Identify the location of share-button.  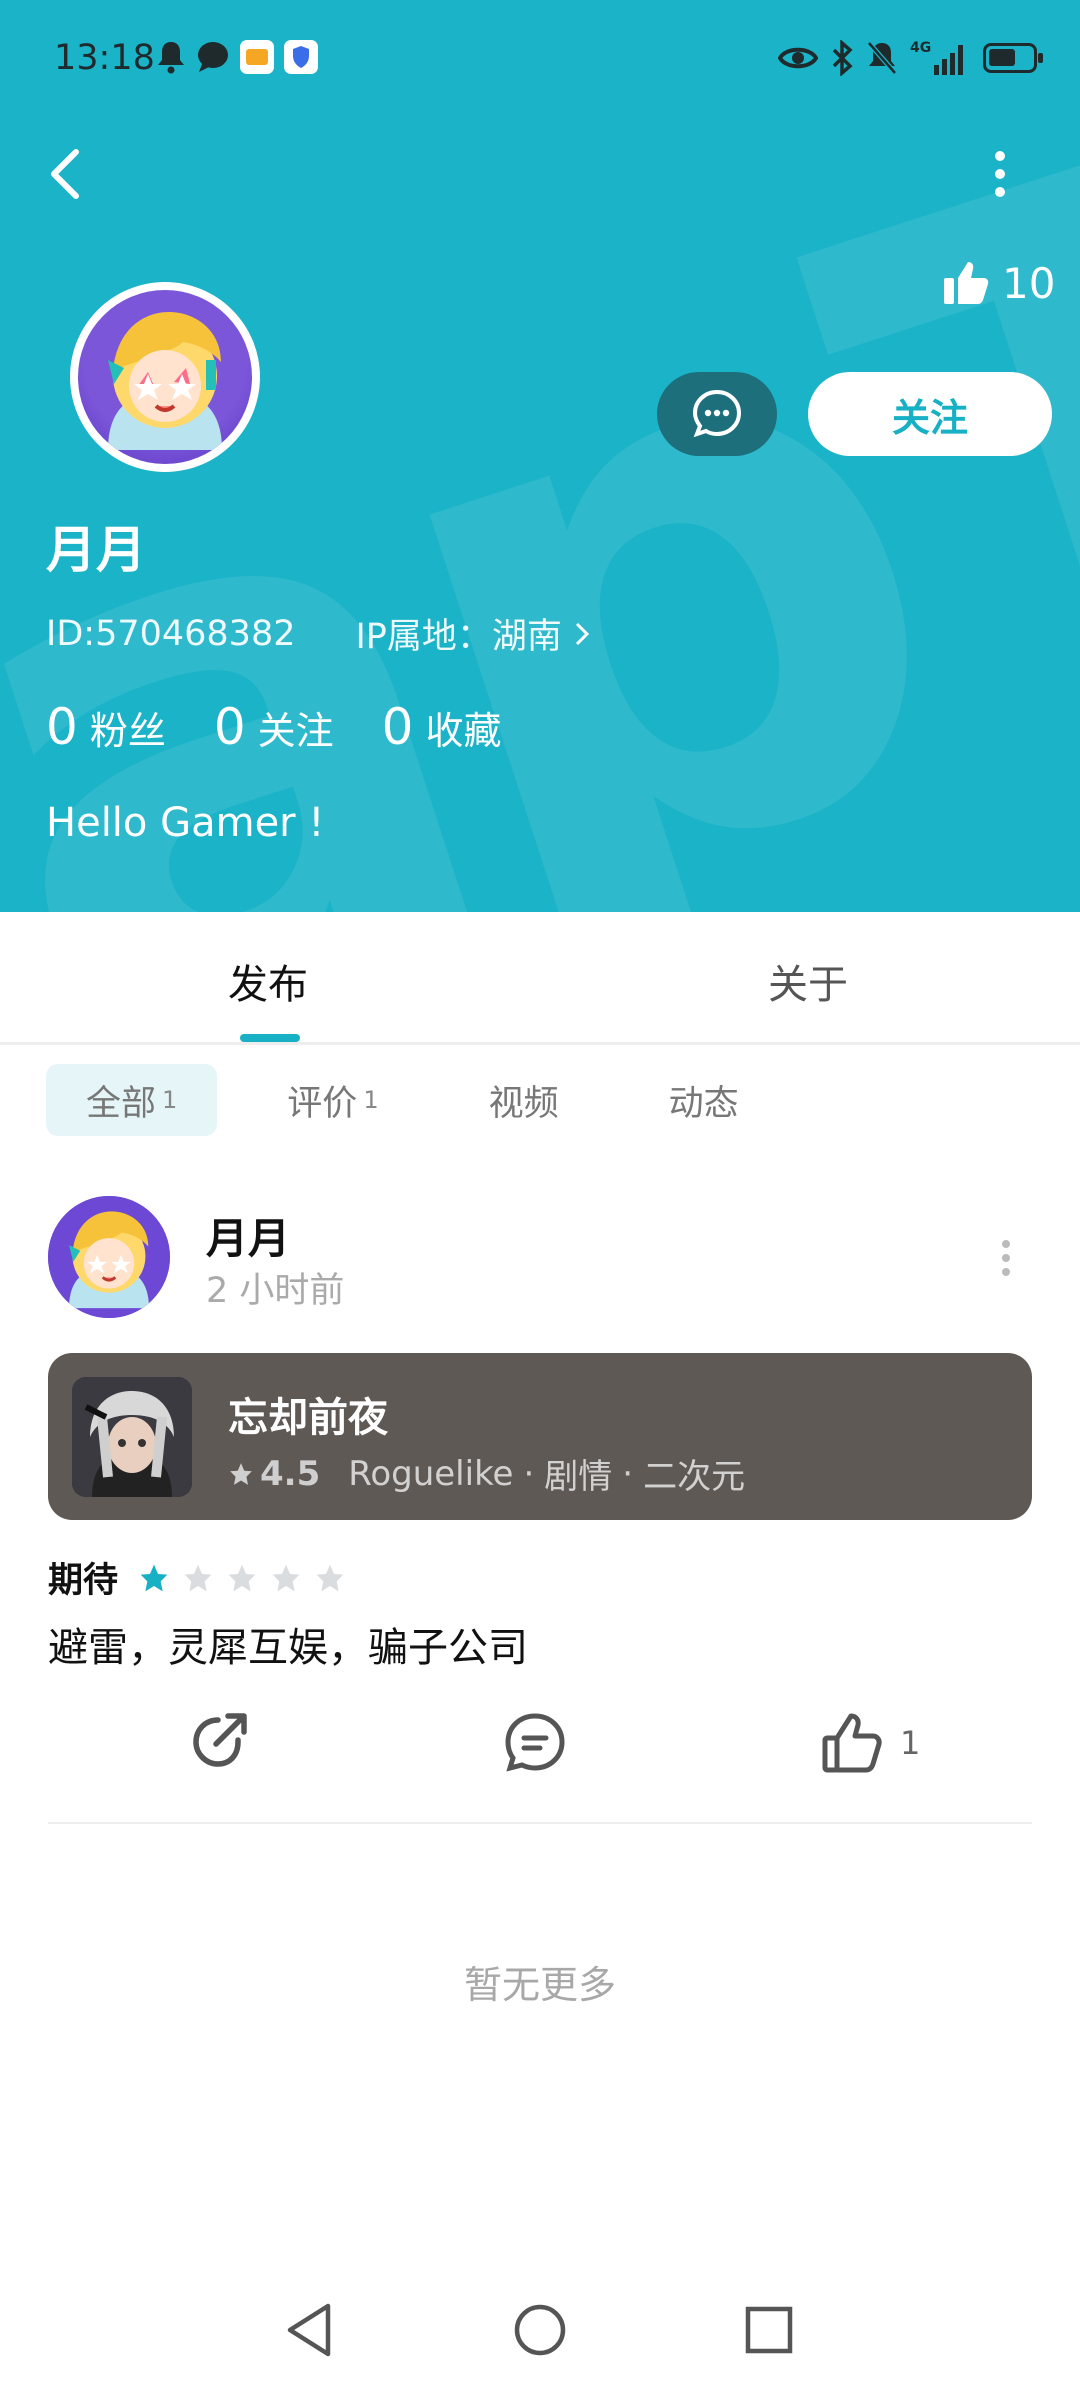
(221, 1743).